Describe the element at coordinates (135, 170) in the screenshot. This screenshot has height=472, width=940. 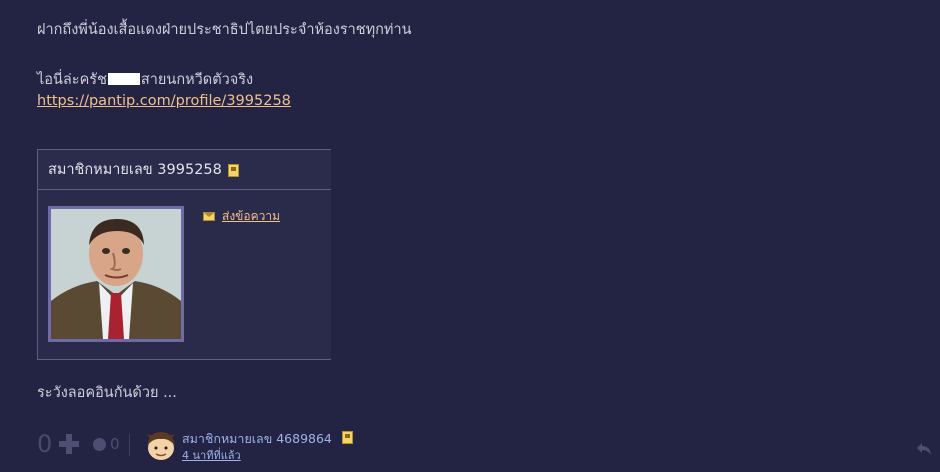
I see `profile-card-title: สมาชิกหมายเลข 3995258` at that location.